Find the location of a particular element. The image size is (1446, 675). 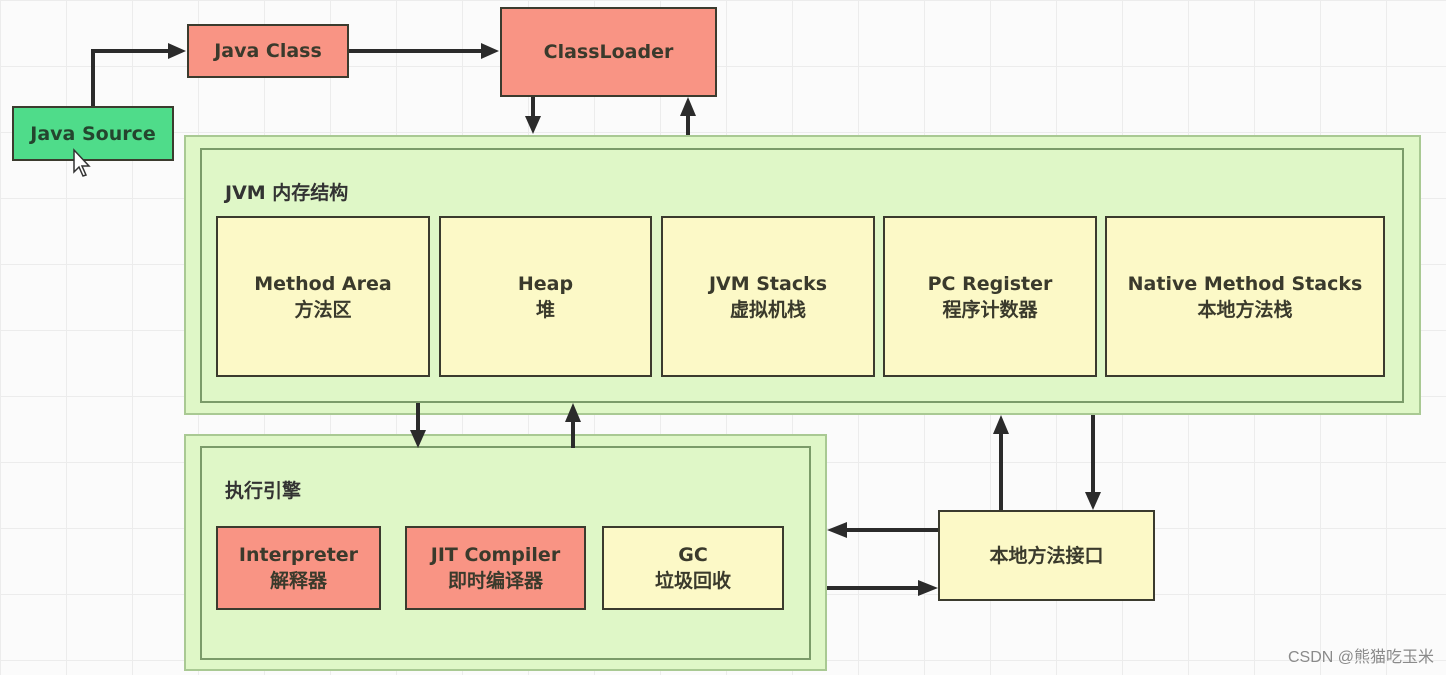

java-class-node: Java Class is located at coordinates (268, 51).